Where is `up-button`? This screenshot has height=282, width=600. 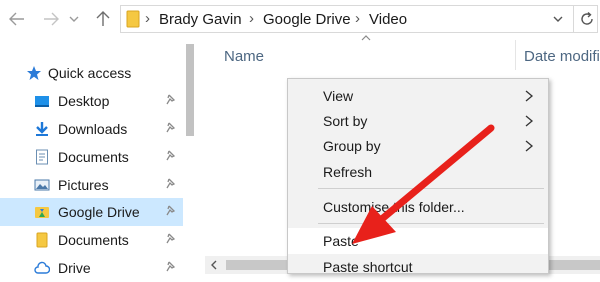
up-button is located at coordinates (103, 19).